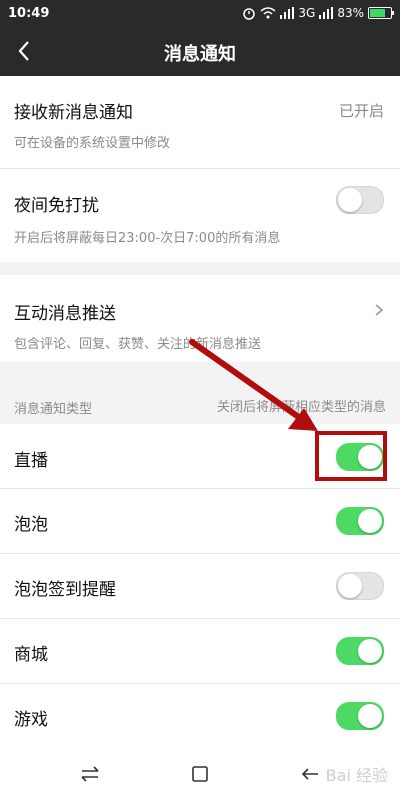 This screenshot has width=400, height=800. I want to click on annotation-arrow, so click(253, 385).